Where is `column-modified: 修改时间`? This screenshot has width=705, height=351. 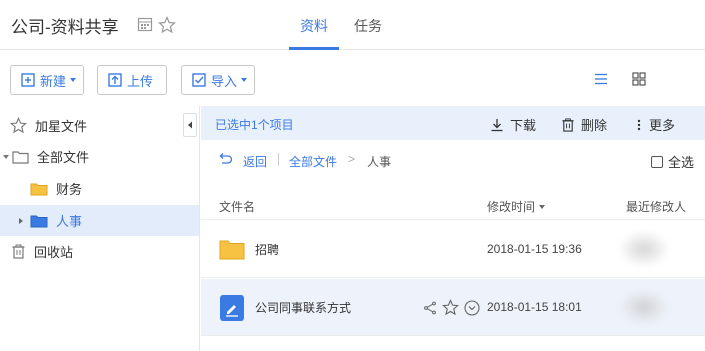 column-modified: 修改时间 is located at coordinates (516, 206).